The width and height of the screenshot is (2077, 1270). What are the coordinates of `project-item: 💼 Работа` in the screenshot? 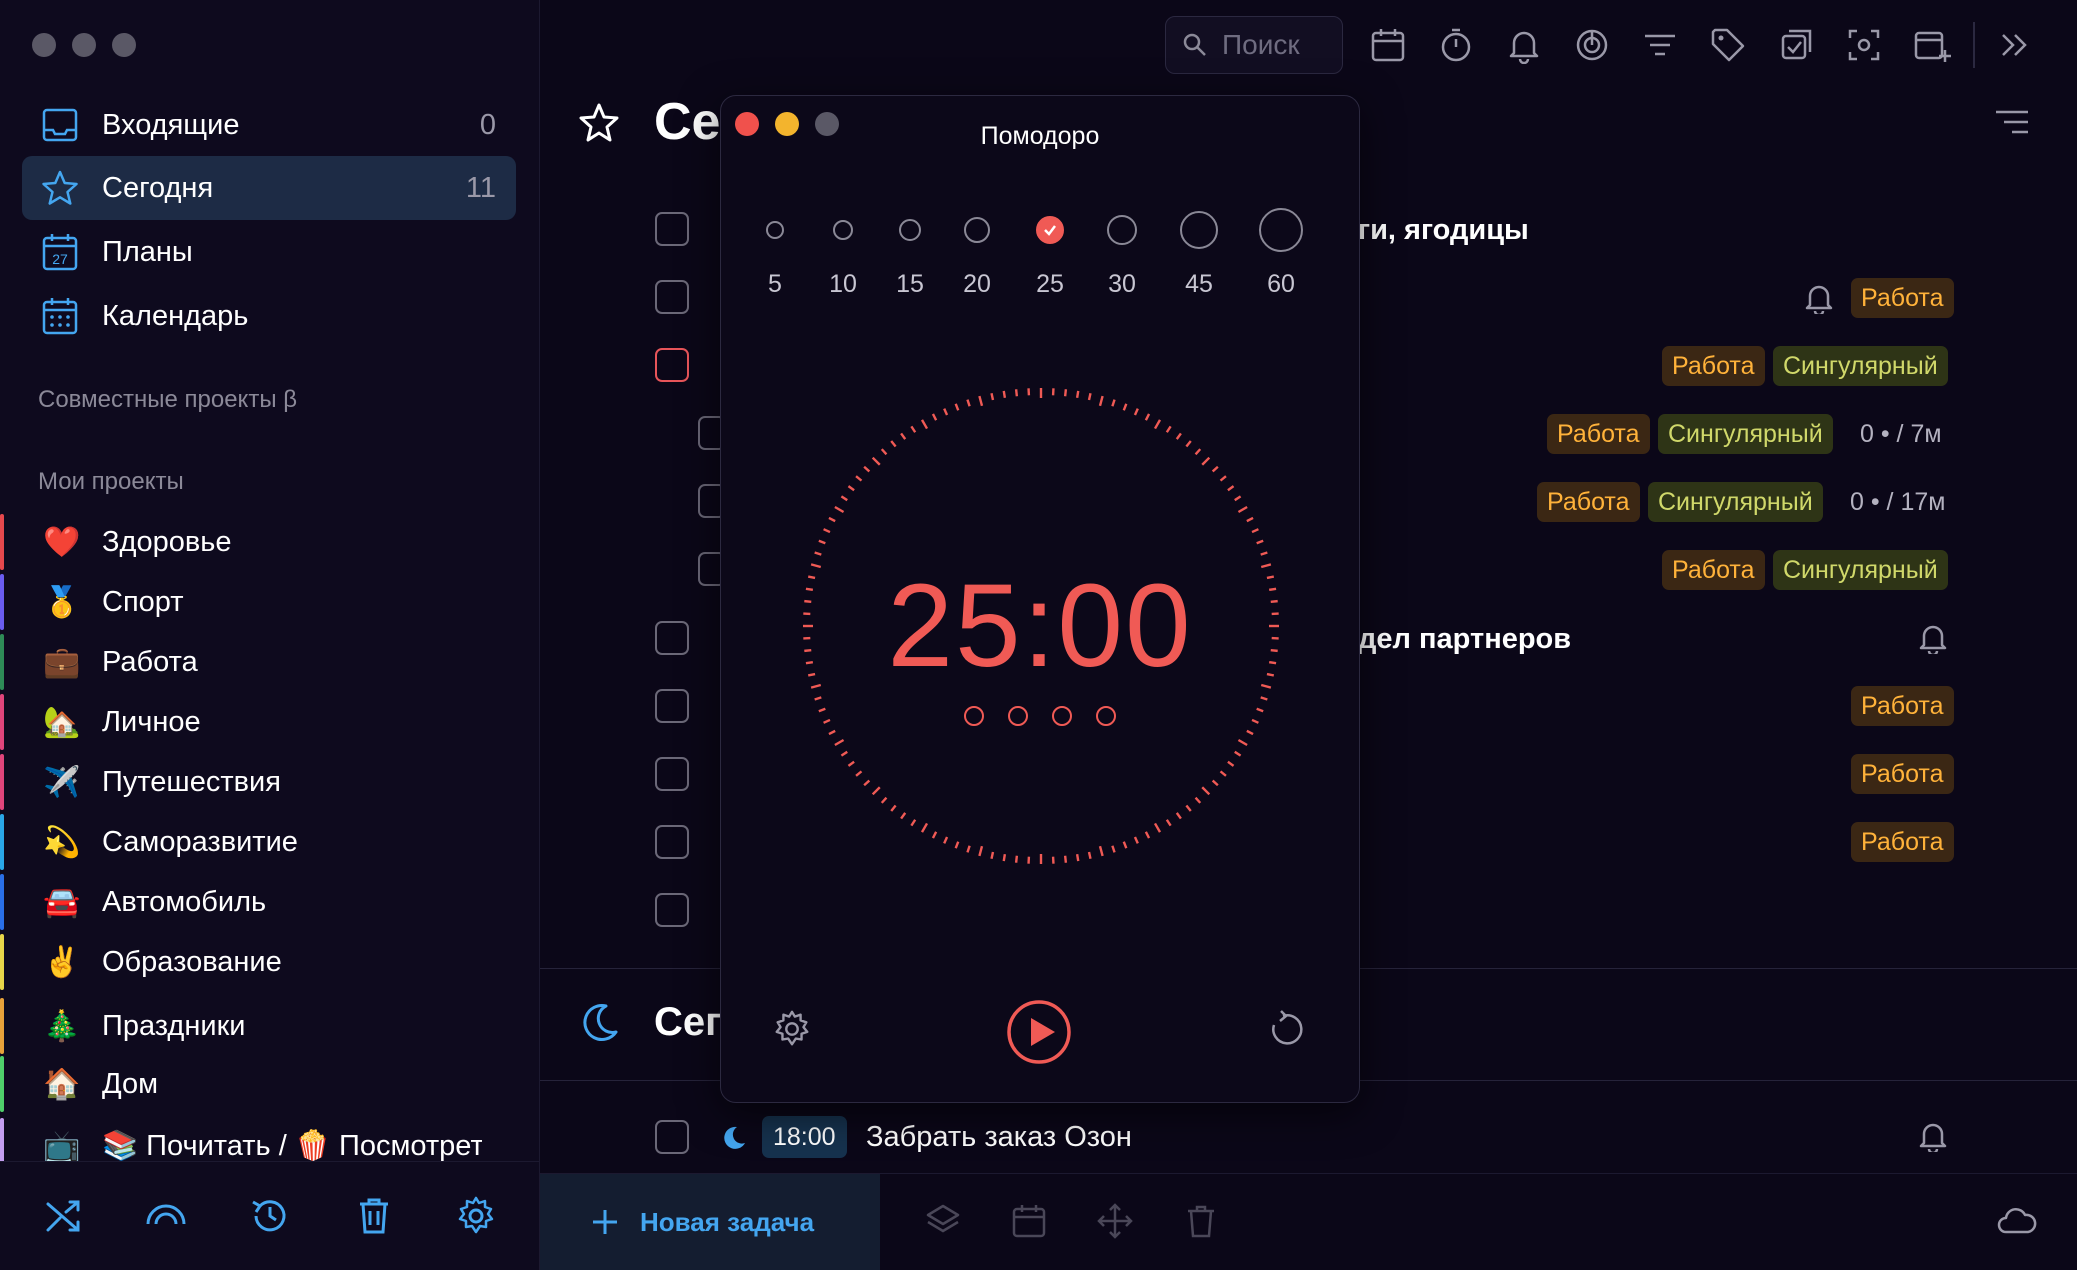 It's located at (260, 662).